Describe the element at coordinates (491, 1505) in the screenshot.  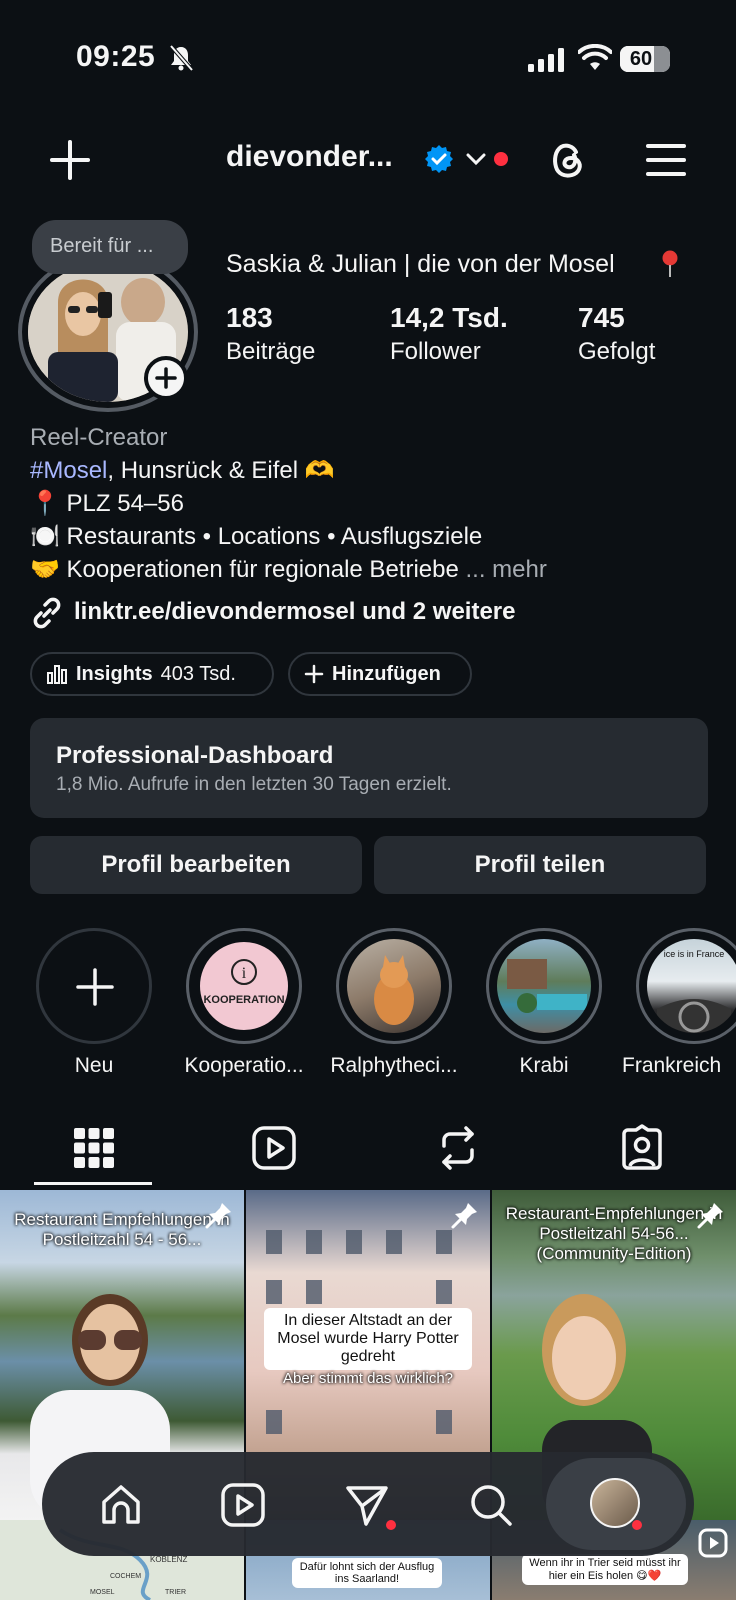
I see `search-icon` at that location.